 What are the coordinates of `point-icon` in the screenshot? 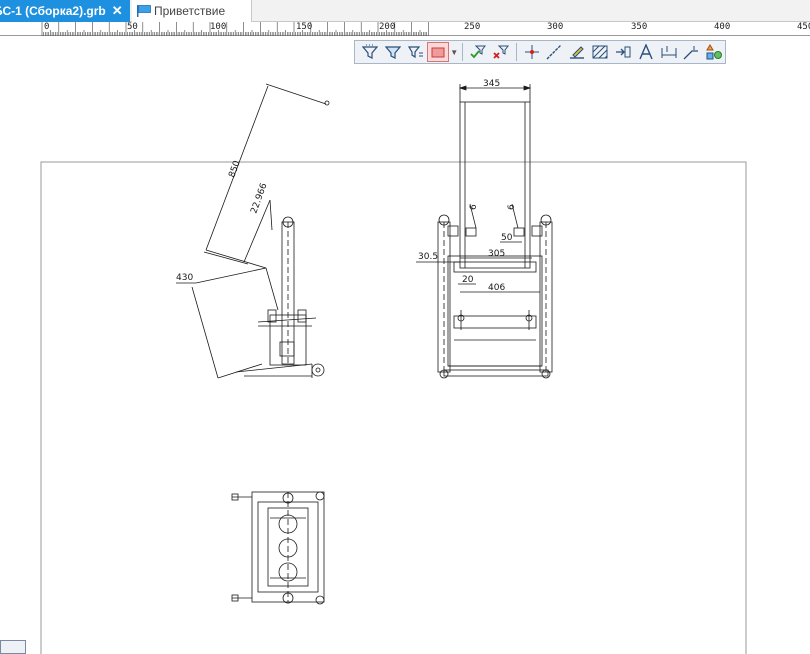 It's located at (531, 52).